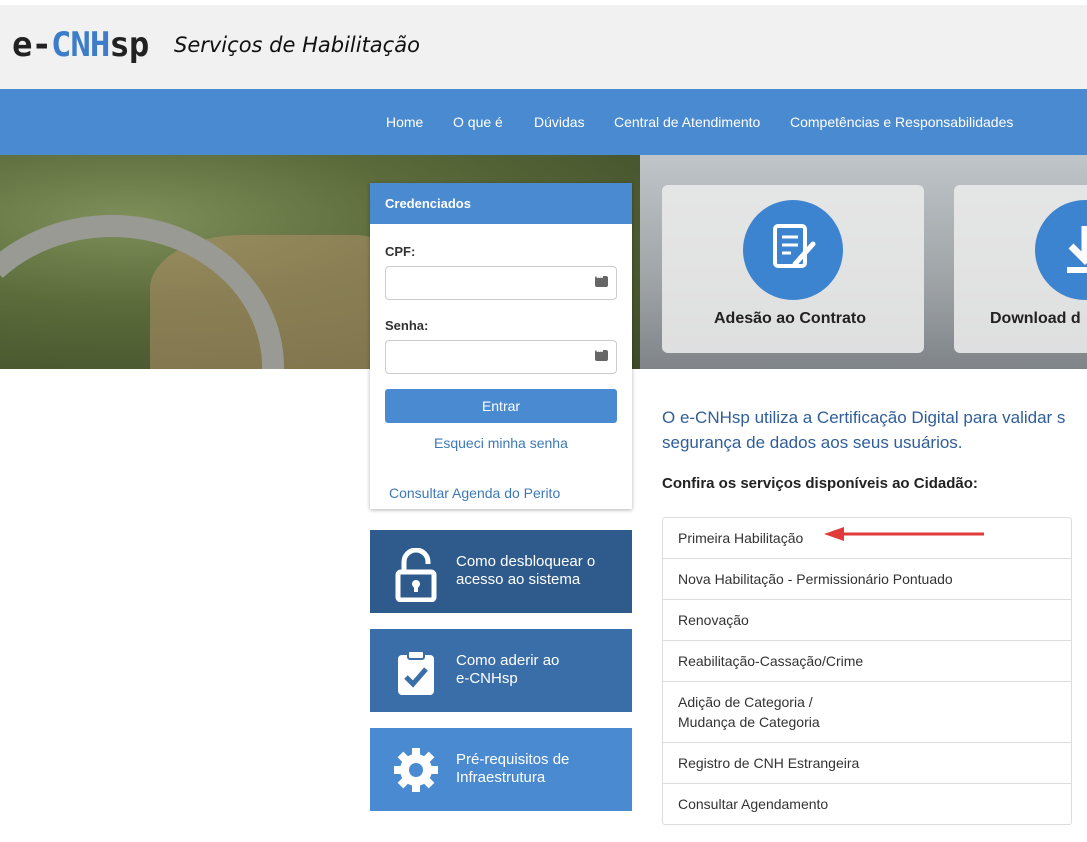 The width and height of the screenshot is (1087, 842). Describe the element at coordinates (487, 678) in the screenshot. I see `tile-label-line: e-CNHsp` at that location.